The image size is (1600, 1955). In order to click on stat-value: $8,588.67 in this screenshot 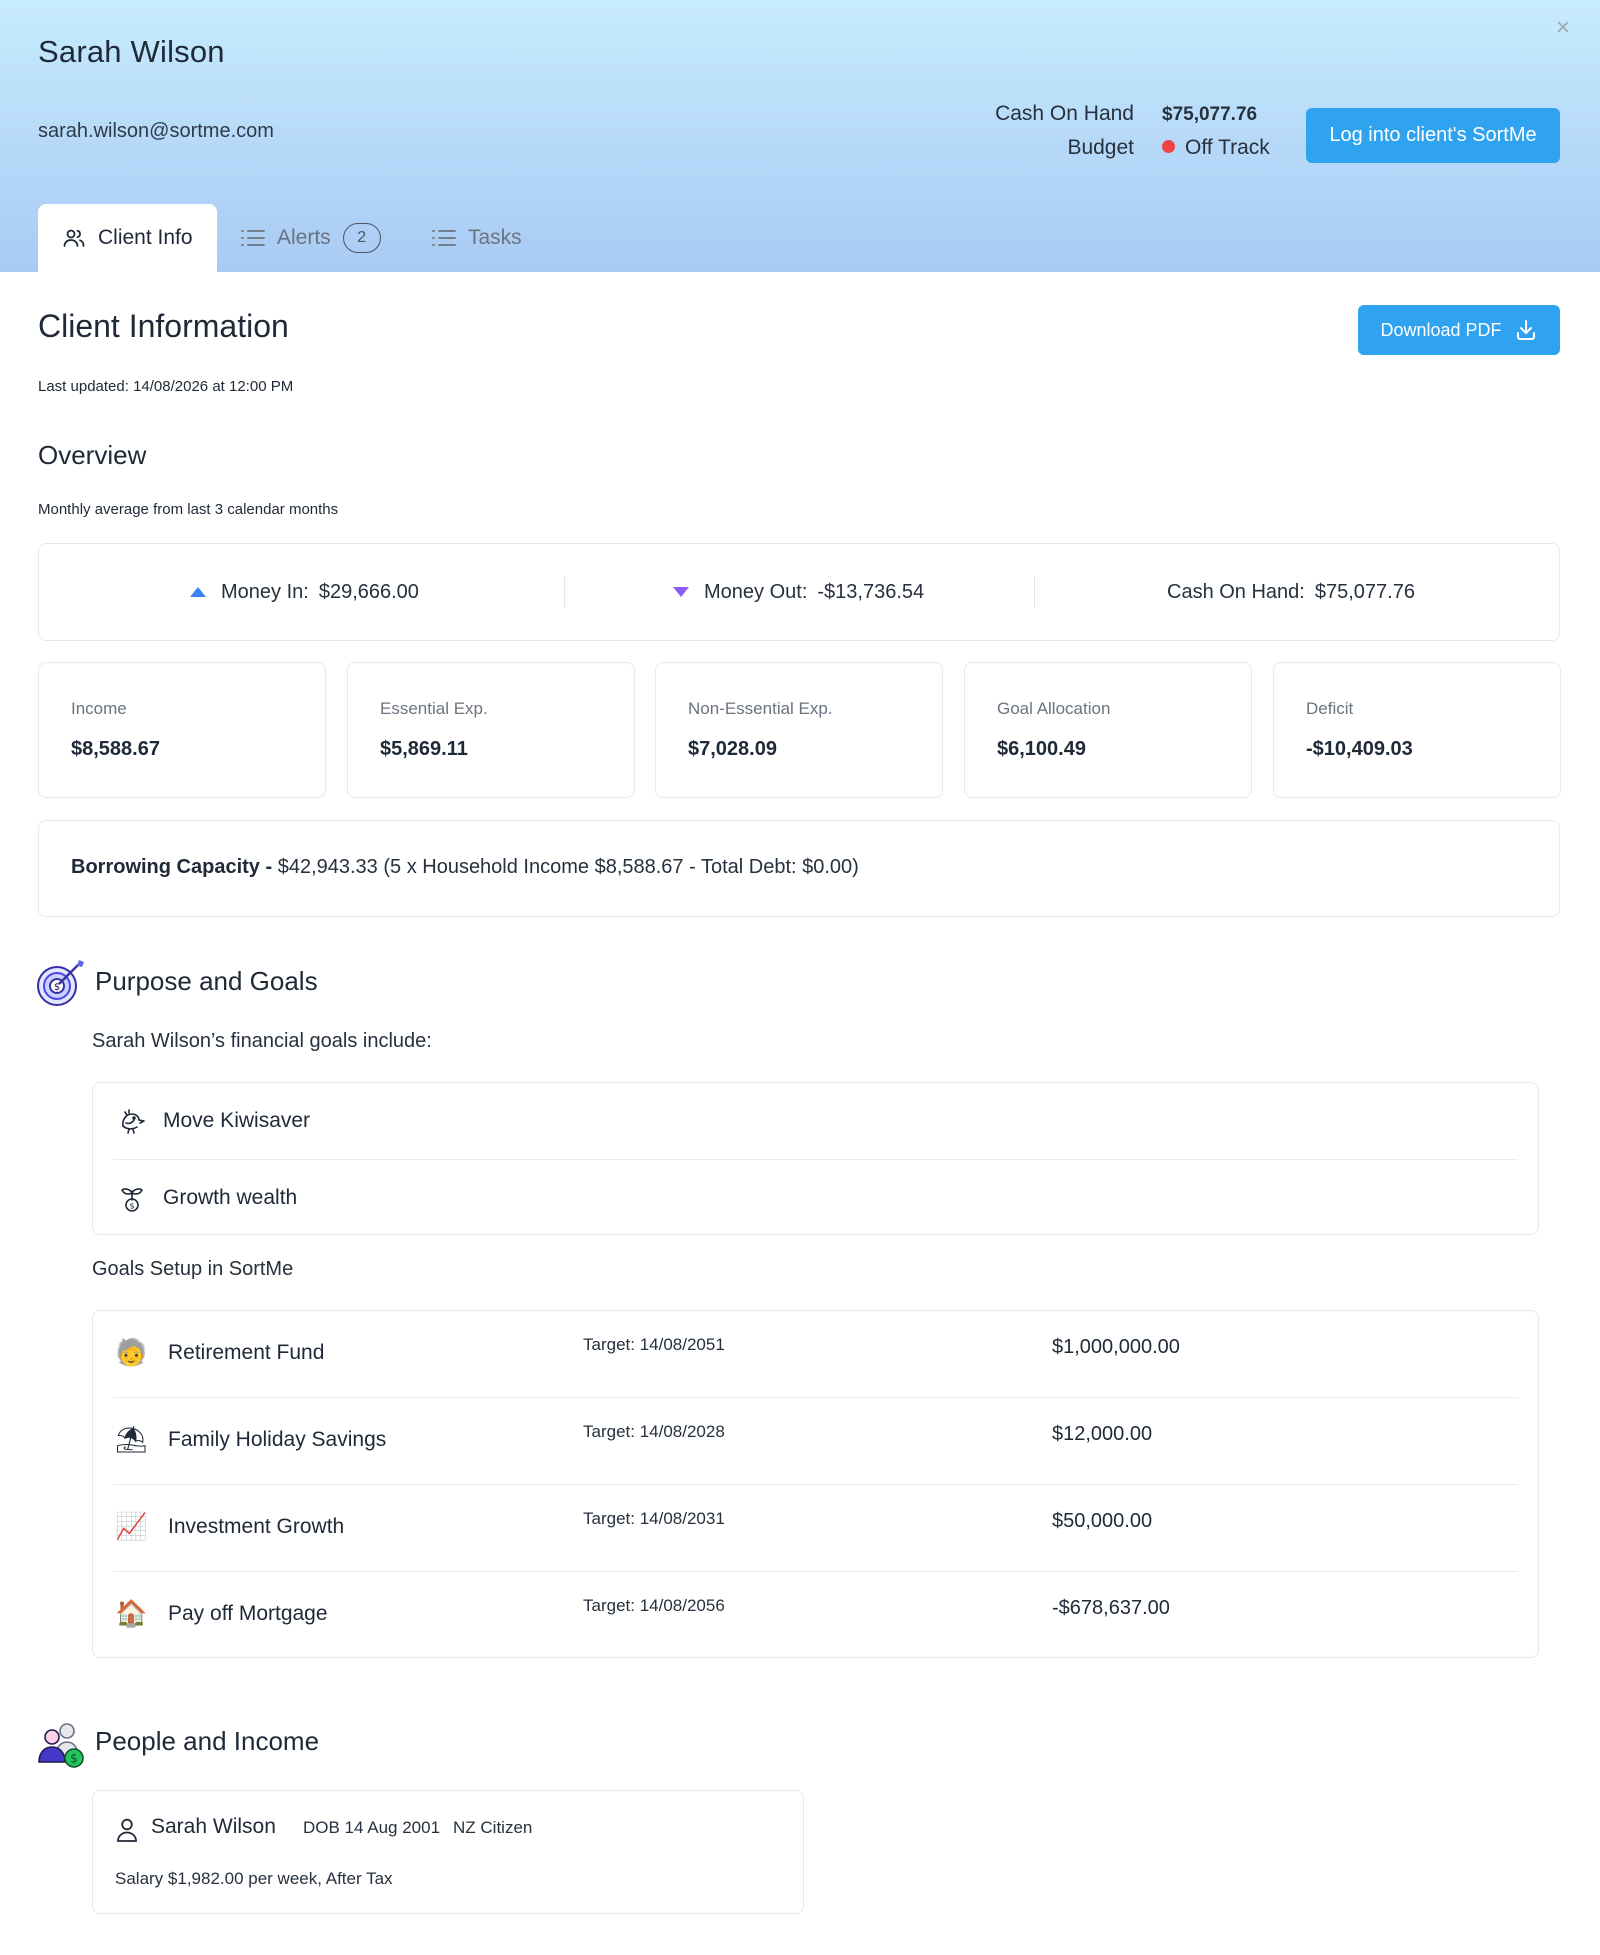, I will do `click(115, 749)`.